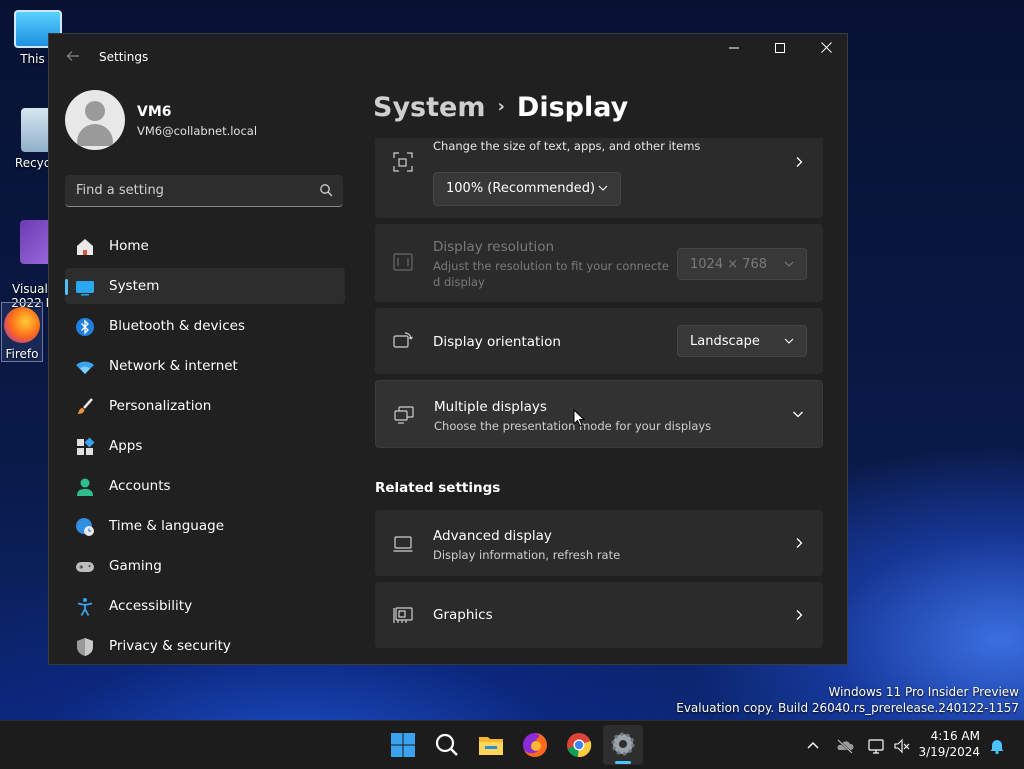 This screenshot has height=769, width=1024. I want to click on sidebar-item-home: Home, so click(205, 246).